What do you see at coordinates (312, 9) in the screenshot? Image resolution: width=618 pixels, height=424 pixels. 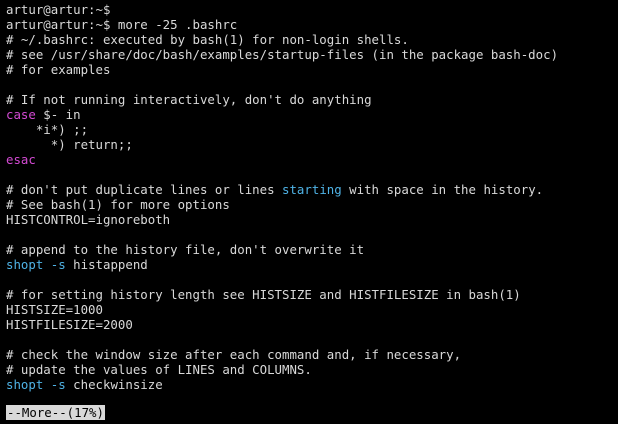 I see `terminal-line: artur@artur:~$` at bounding box center [312, 9].